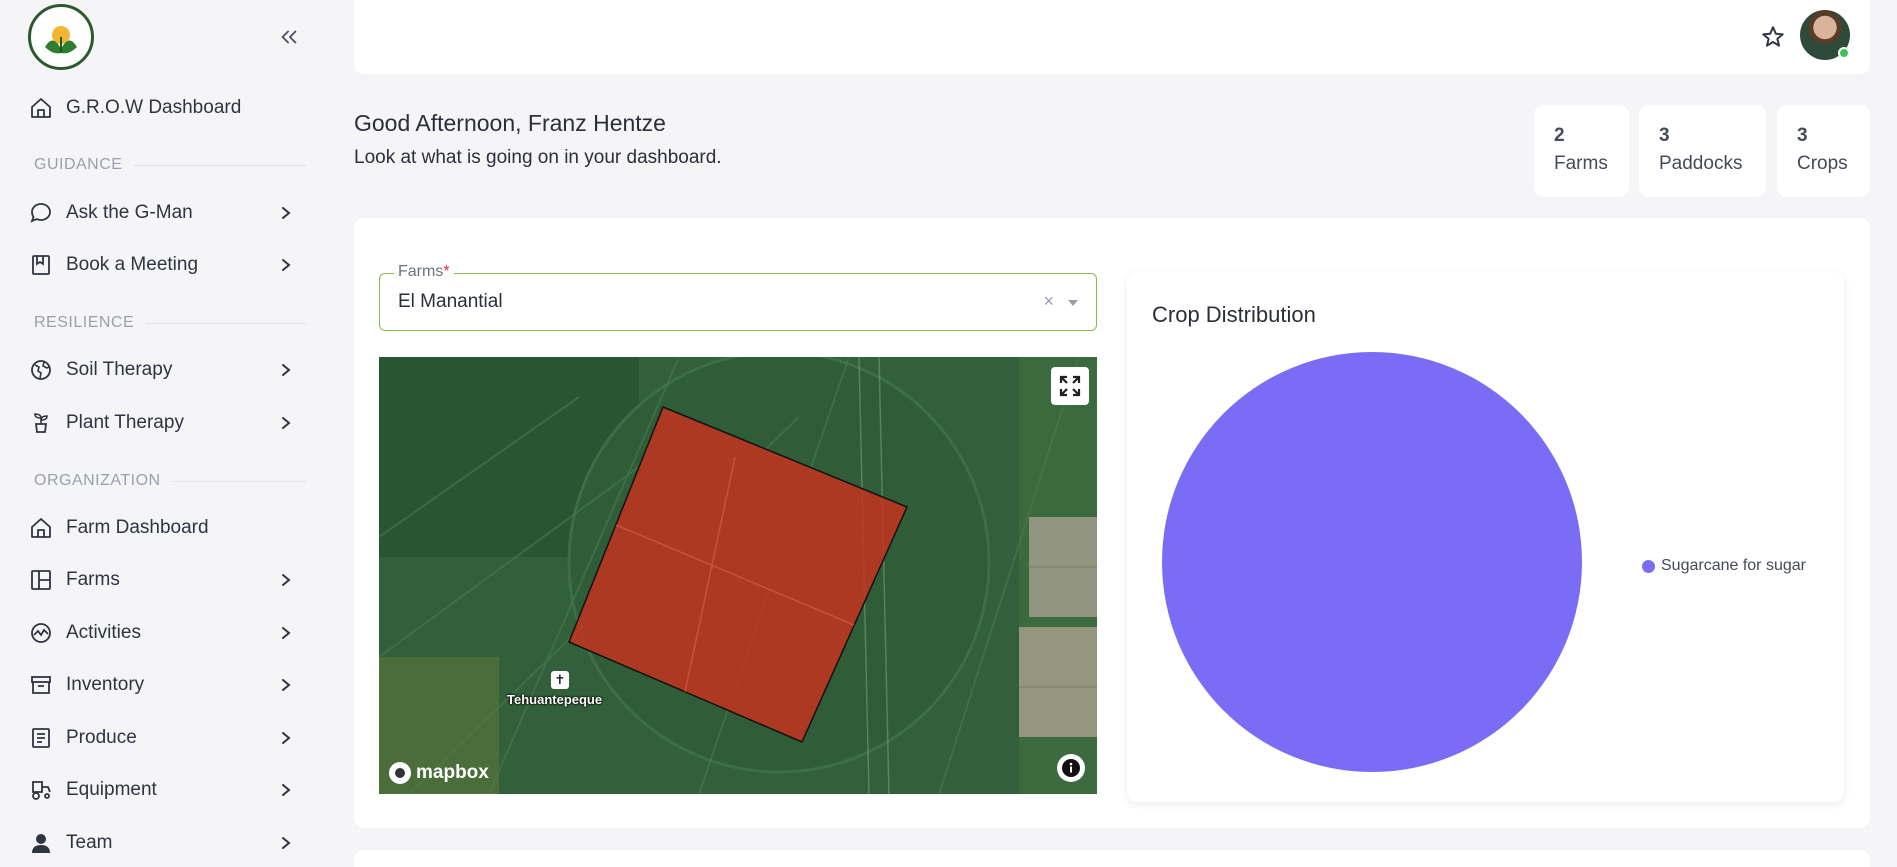  I want to click on legend-label: Sugarcane for sugar, so click(1733, 565).